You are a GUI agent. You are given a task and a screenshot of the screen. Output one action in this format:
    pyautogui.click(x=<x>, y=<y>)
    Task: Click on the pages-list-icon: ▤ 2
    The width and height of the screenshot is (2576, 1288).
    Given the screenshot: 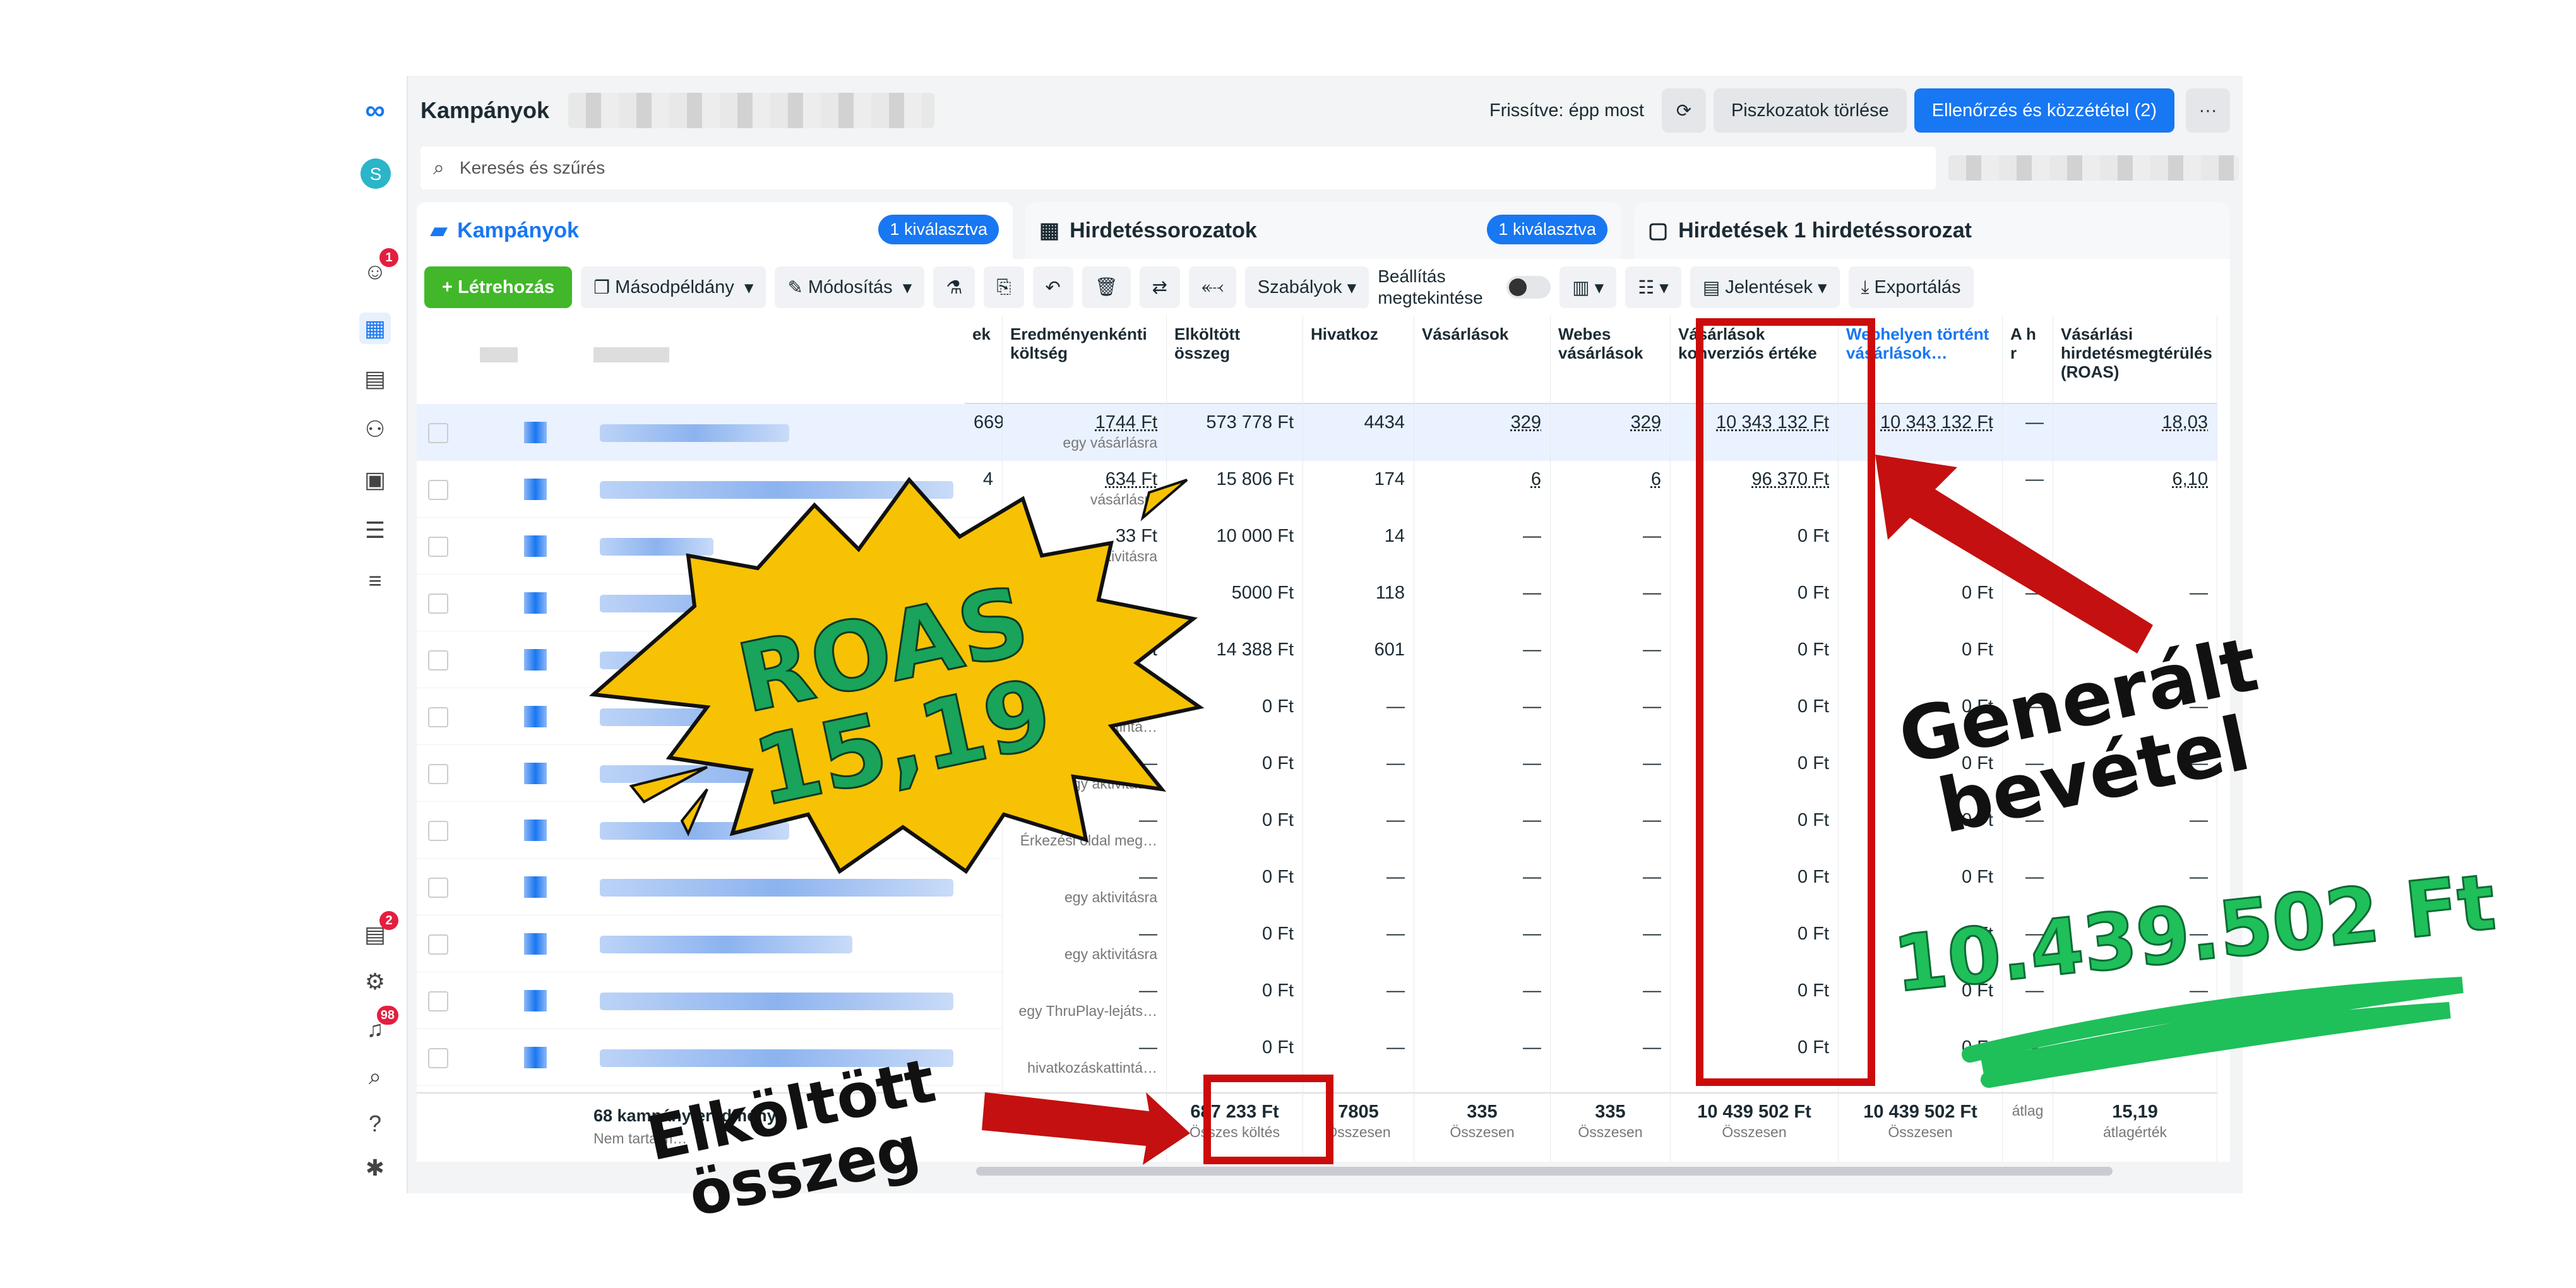 What is the action you would take?
    pyautogui.click(x=378, y=930)
    